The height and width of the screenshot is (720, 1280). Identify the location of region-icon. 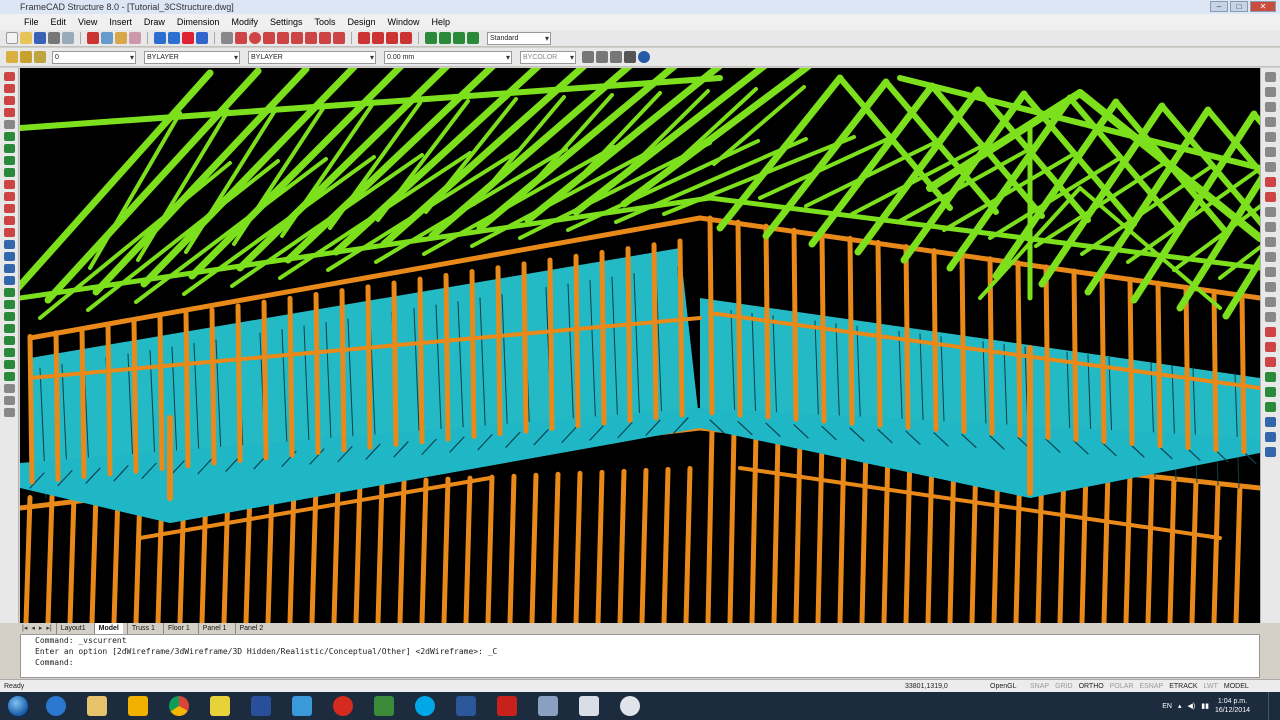
(1270, 272).